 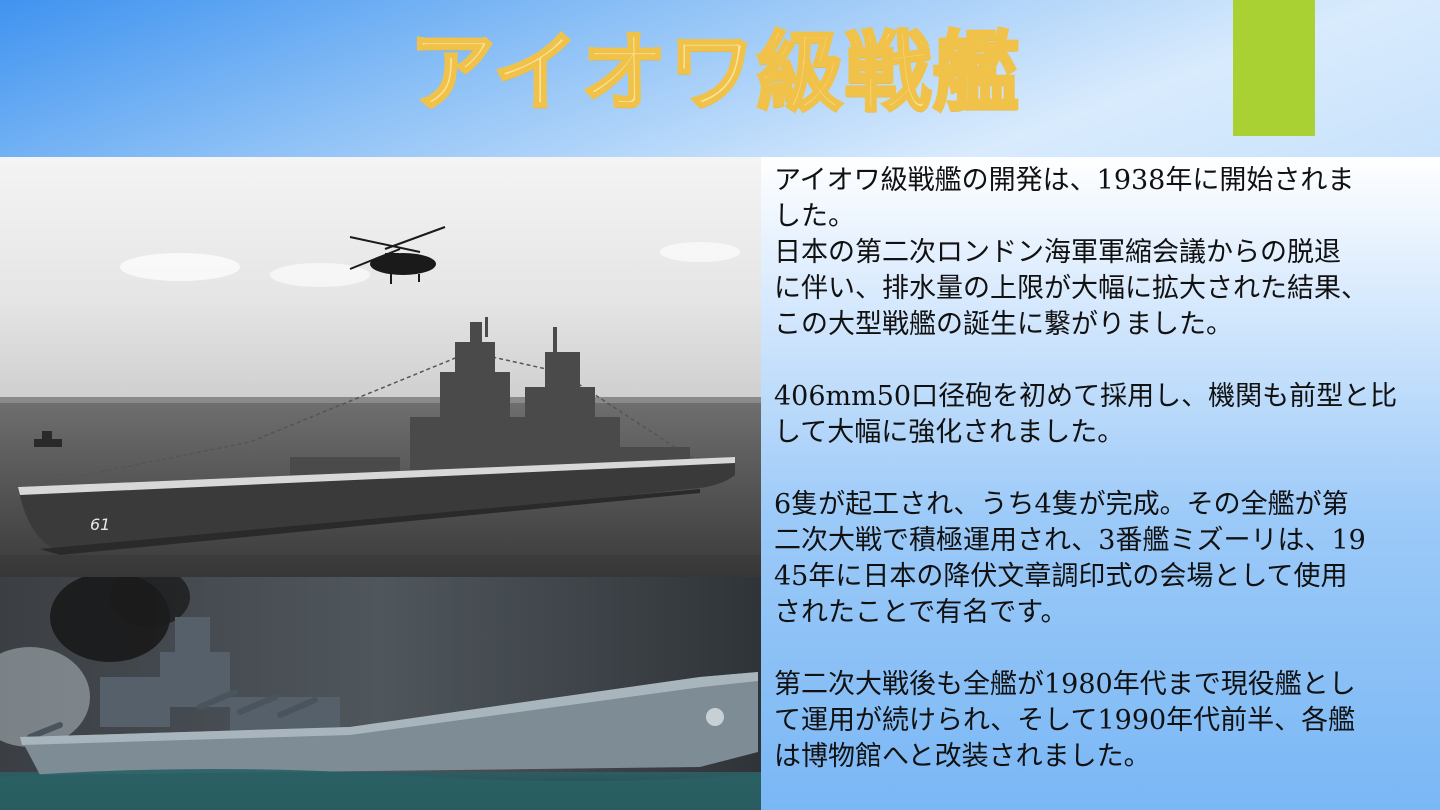 I want to click on slide-title: アイオワ級戦艦, so click(x=714, y=72).